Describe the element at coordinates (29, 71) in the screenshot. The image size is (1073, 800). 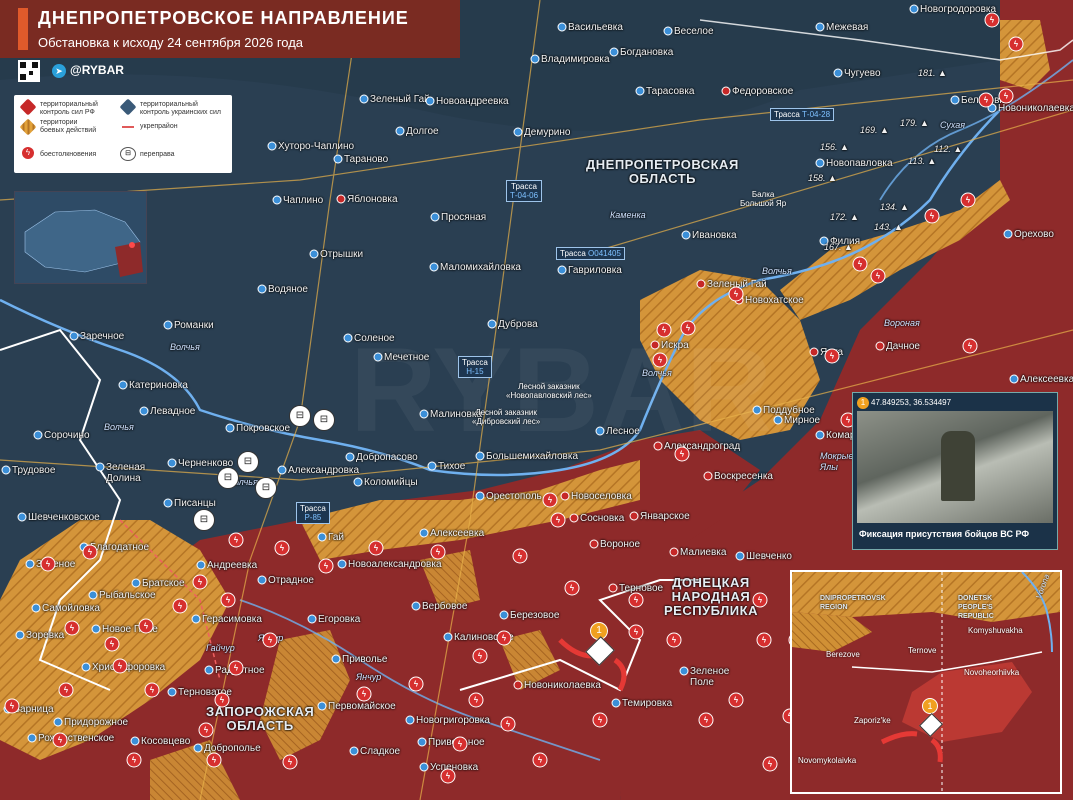
I see `qr-code-icon` at that location.